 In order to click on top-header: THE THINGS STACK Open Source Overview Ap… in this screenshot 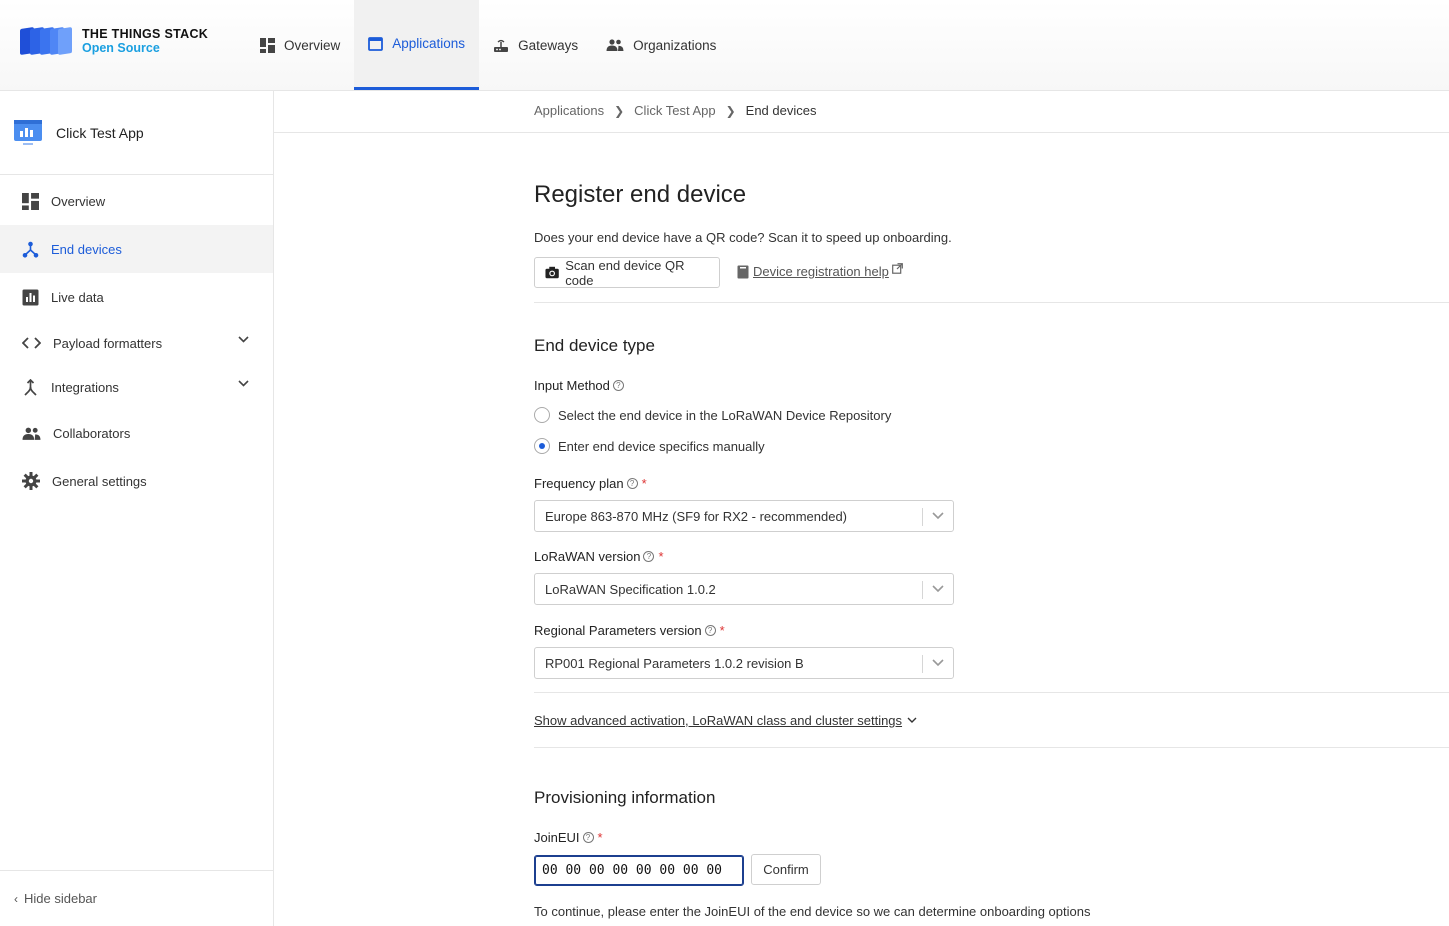, I will do `click(724, 45)`.